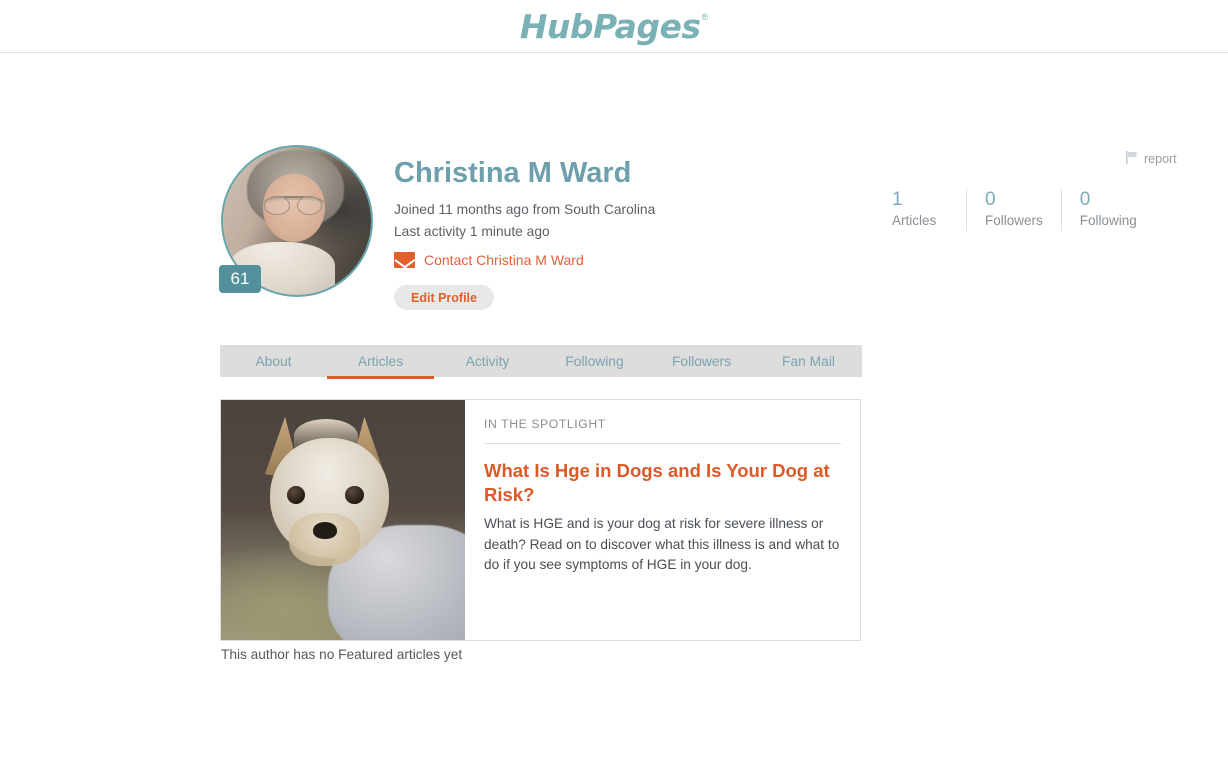 The width and height of the screenshot is (1228, 772). What do you see at coordinates (1014, 220) in the screenshot?
I see `stat-followers-label: Followers` at bounding box center [1014, 220].